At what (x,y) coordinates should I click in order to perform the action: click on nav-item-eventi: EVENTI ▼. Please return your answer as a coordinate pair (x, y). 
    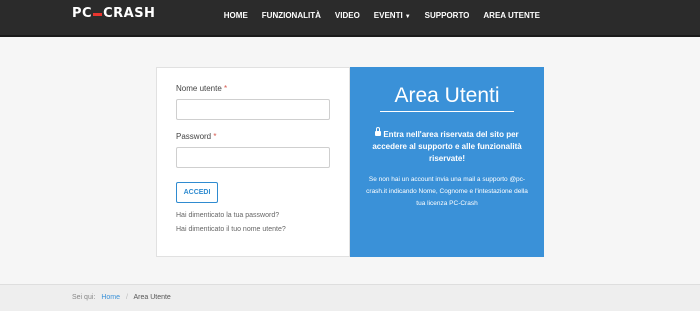
    Looking at the image, I should click on (392, 15).